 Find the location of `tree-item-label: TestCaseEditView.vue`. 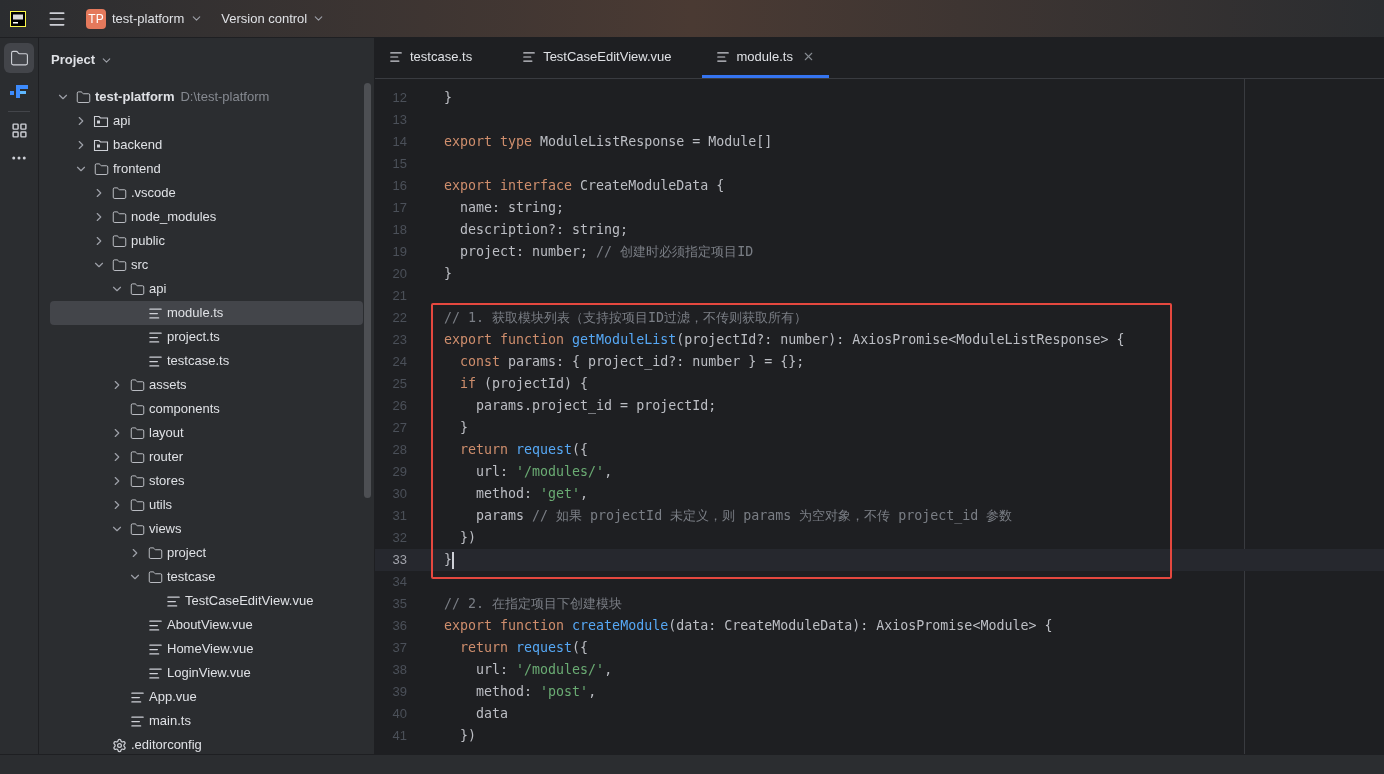

tree-item-label: TestCaseEditView.vue is located at coordinates (249, 601).